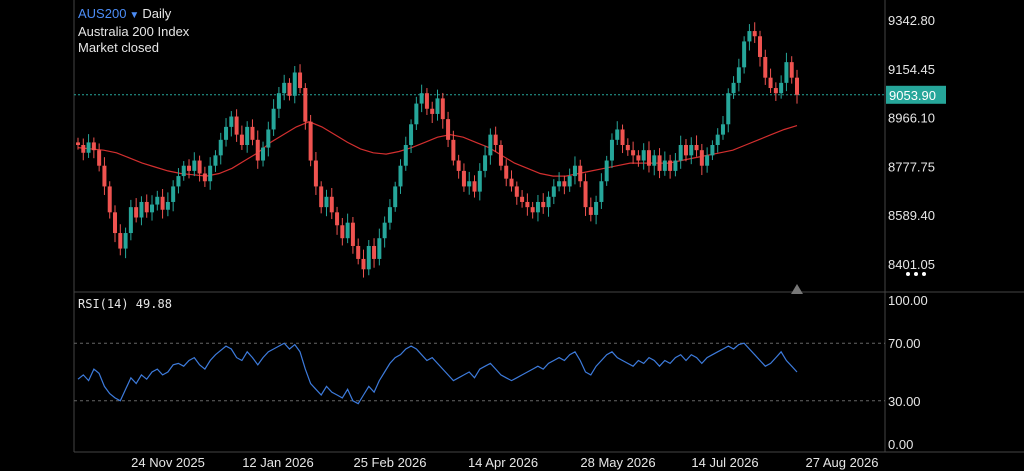  Describe the element at coordinates (904, 401) in the screenshot. I see `rsi-tick-label: 30.00` at that location.